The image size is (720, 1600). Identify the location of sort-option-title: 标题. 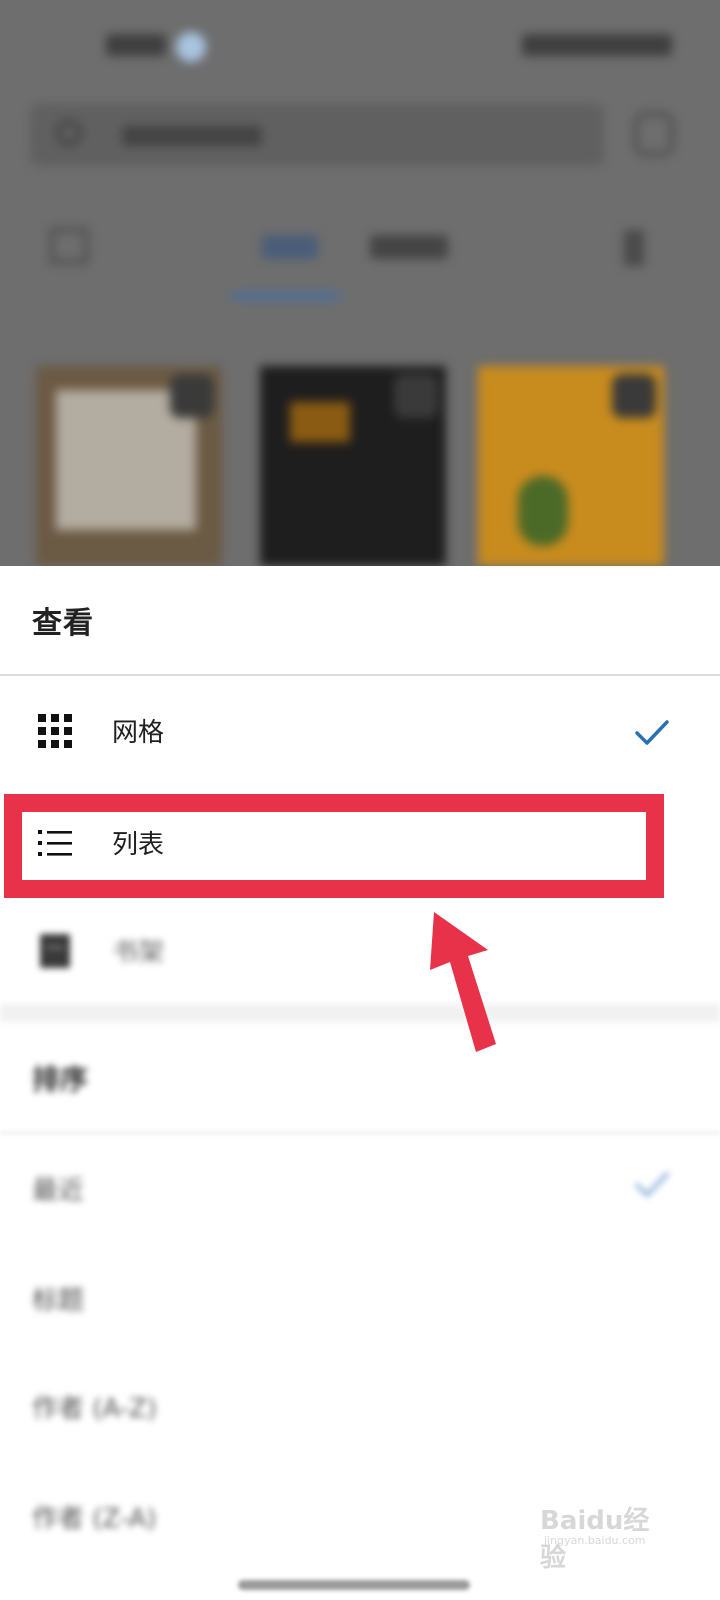
(58, 1298).